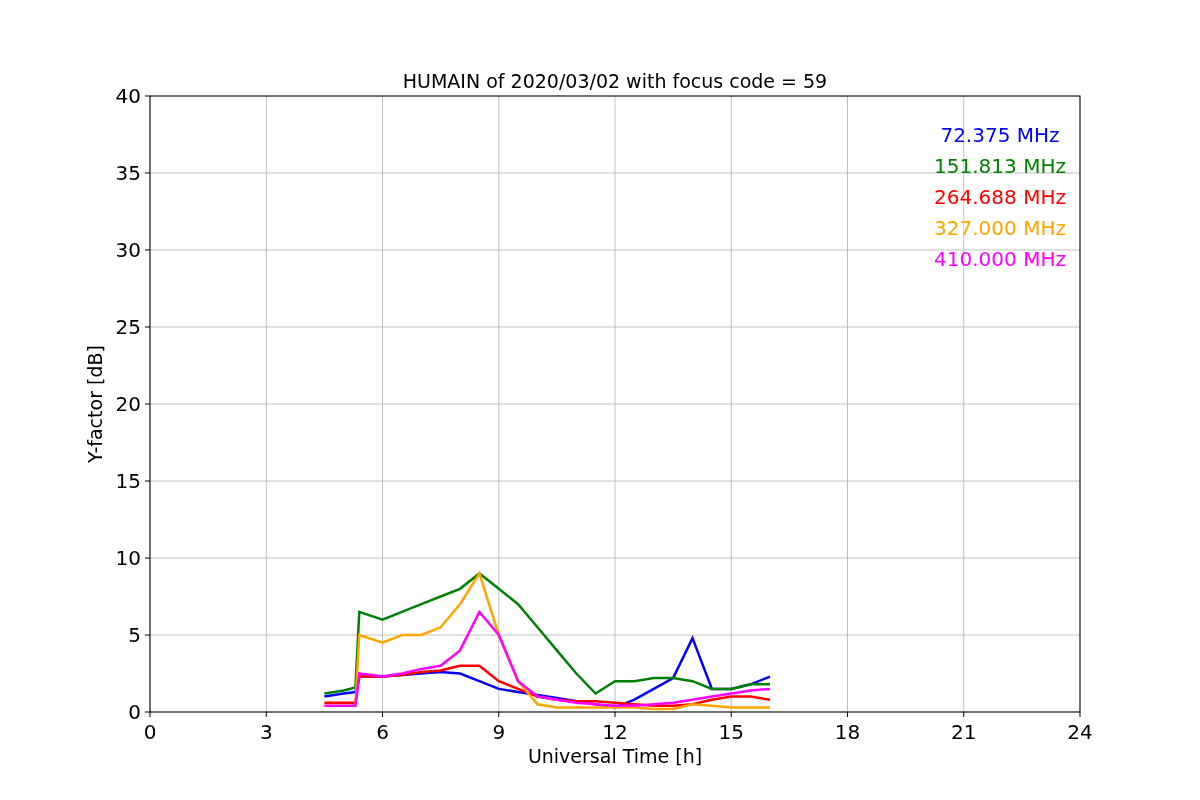 This screenshot has width=1200, height=800. What do you see at coordinates (964, 732) in the screenshot?
I see `tick-label: 21` at bounding box center [964, 732].